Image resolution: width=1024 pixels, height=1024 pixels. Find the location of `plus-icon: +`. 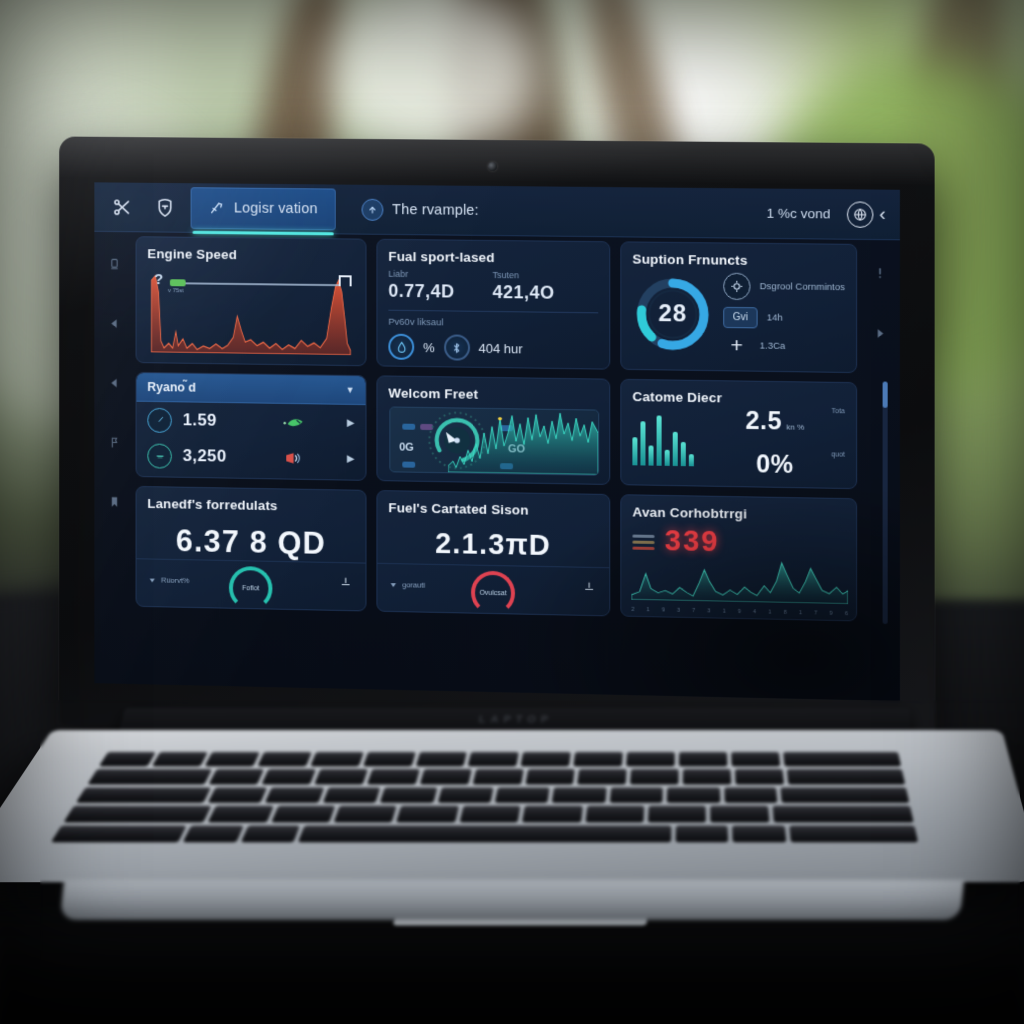

plus-icon: + is located at coordinates (736, 345).